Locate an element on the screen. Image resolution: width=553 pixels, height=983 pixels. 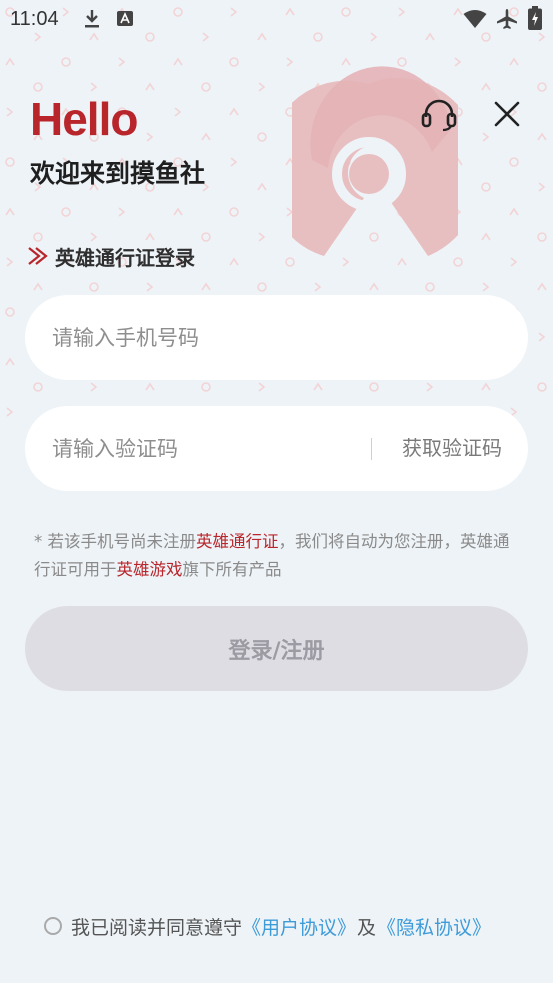
agreement-conjunction: 及 is located at coordinates (367, 927).